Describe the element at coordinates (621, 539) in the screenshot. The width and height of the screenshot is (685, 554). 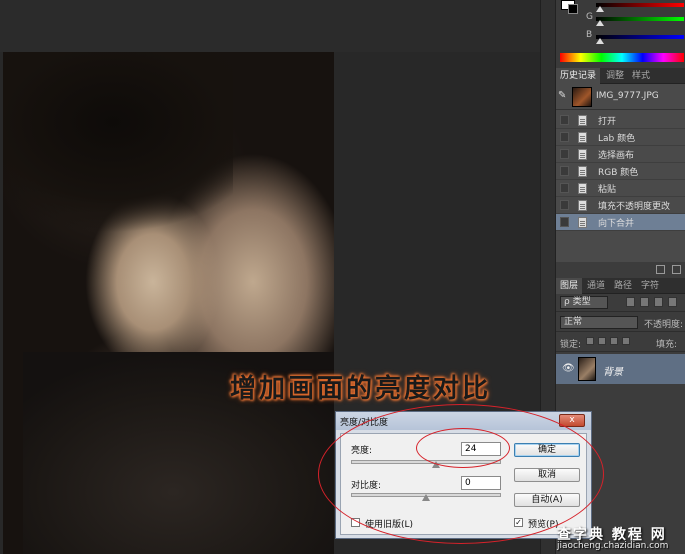
I see `watermark: 查字典 教程 网 jiaocheng.chazidian.com` at that location.